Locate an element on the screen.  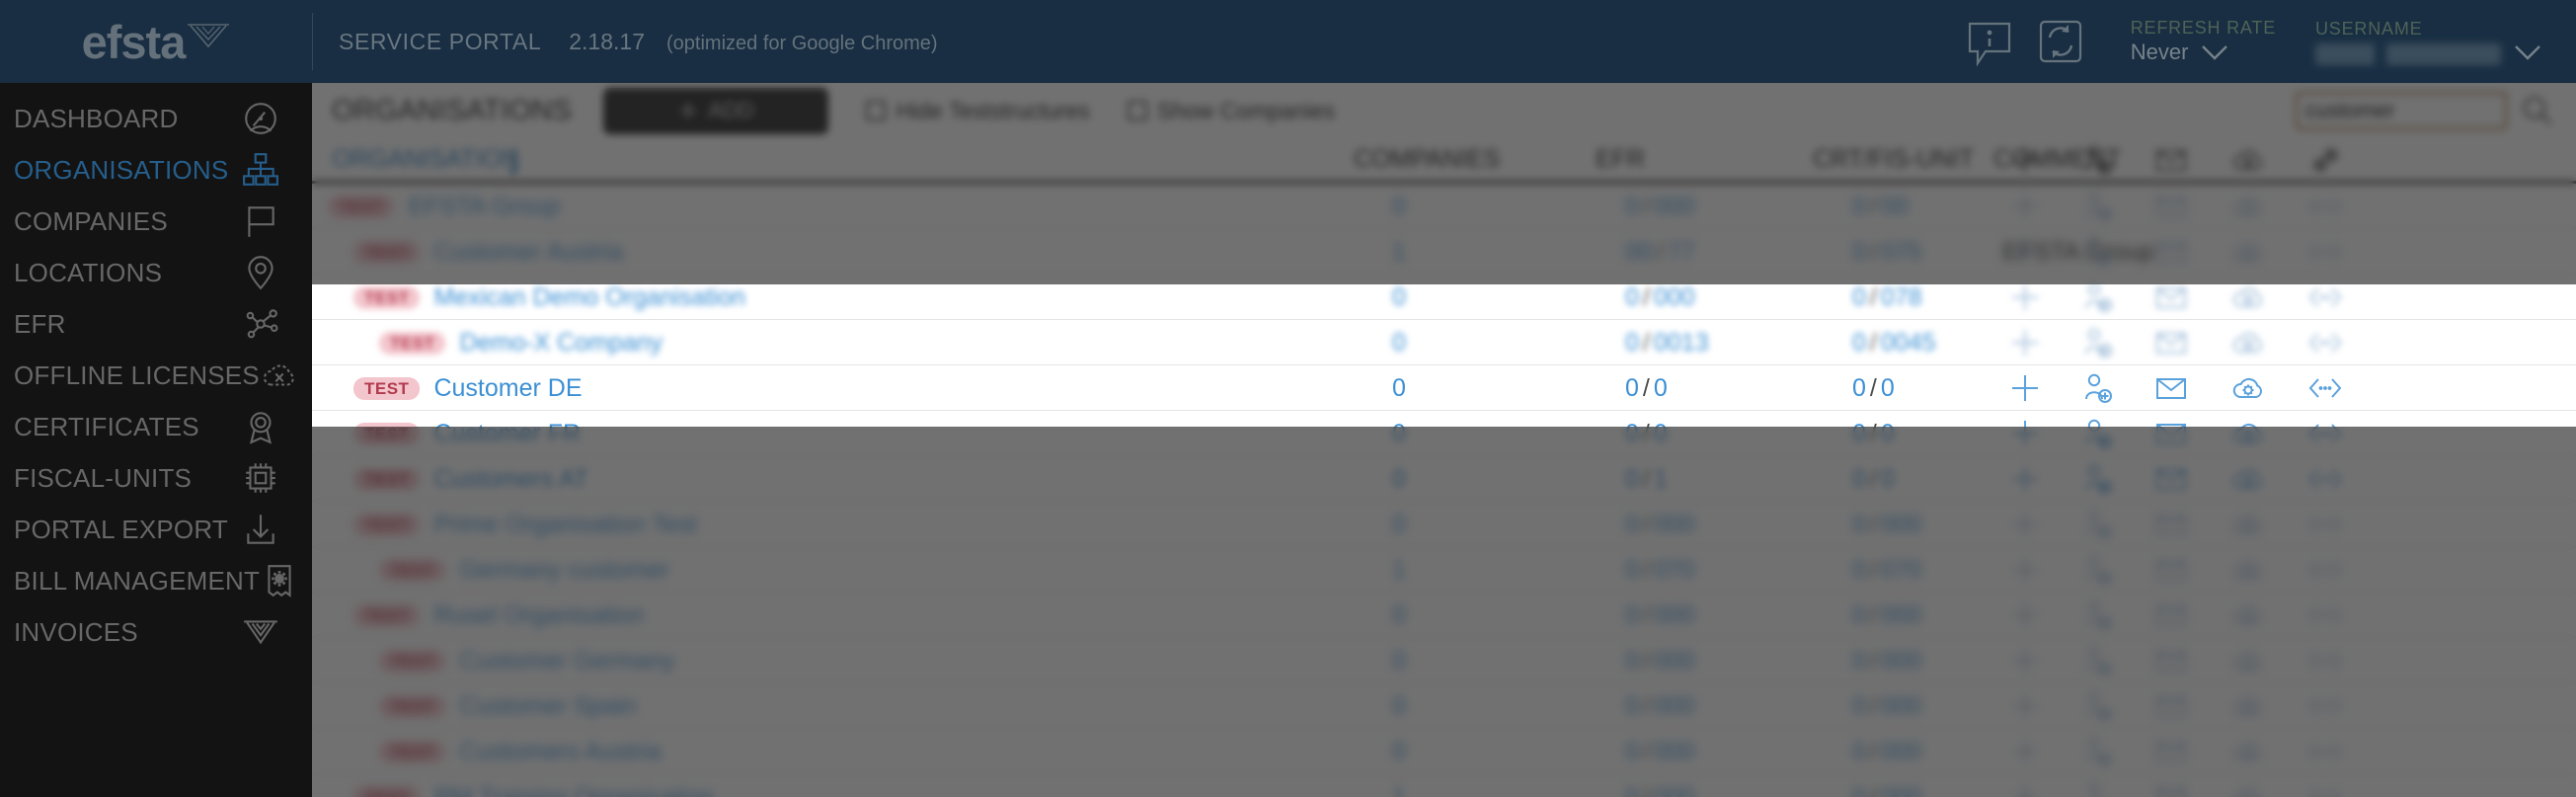
table-row: TEST Customer Spain 0 0/000 0/000 is located at coordinates (1444, 706).